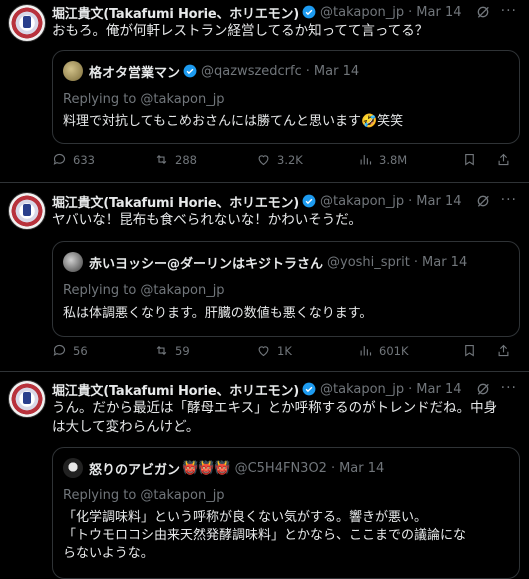 This screenshot has height=579, width=529. I want to click on action-bar: 633 288 3.2K 3.8M, so click(285, 162).